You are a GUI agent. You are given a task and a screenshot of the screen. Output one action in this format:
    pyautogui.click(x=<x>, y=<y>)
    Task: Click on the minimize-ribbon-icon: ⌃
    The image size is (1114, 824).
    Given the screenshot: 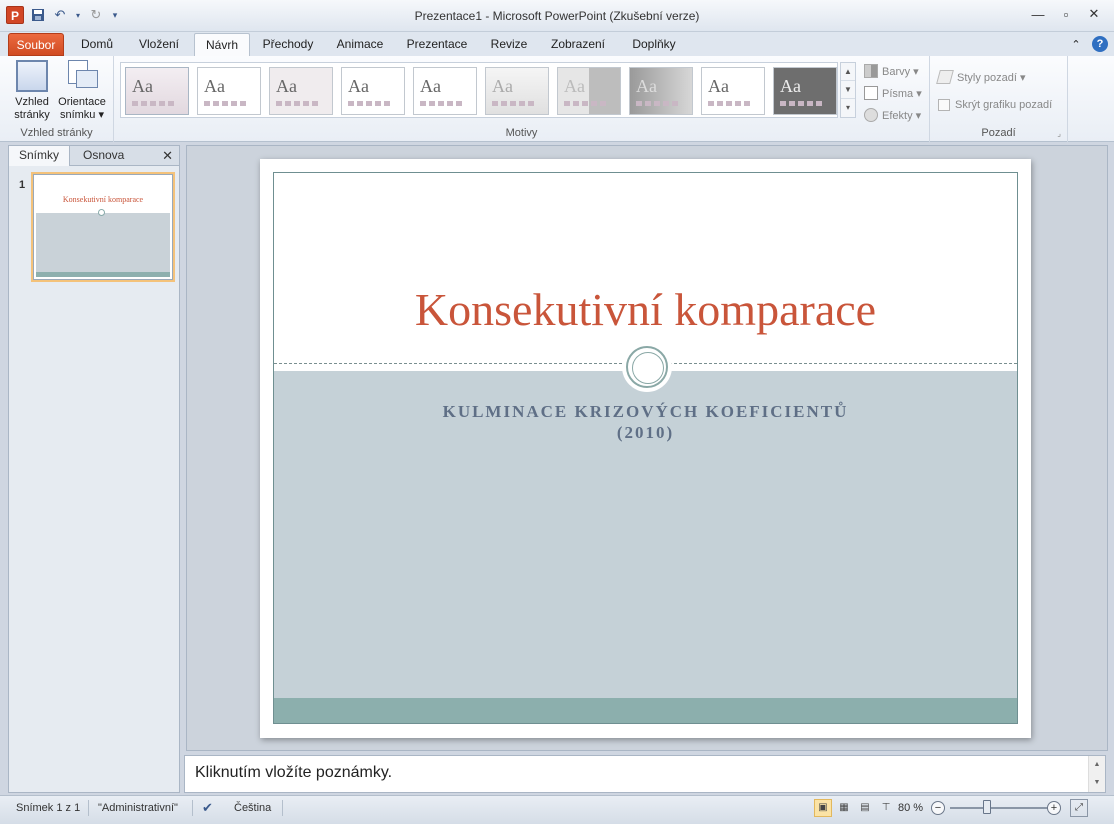 What is the action you would take?
    pyautogui.click(x=1076, y=44)
    